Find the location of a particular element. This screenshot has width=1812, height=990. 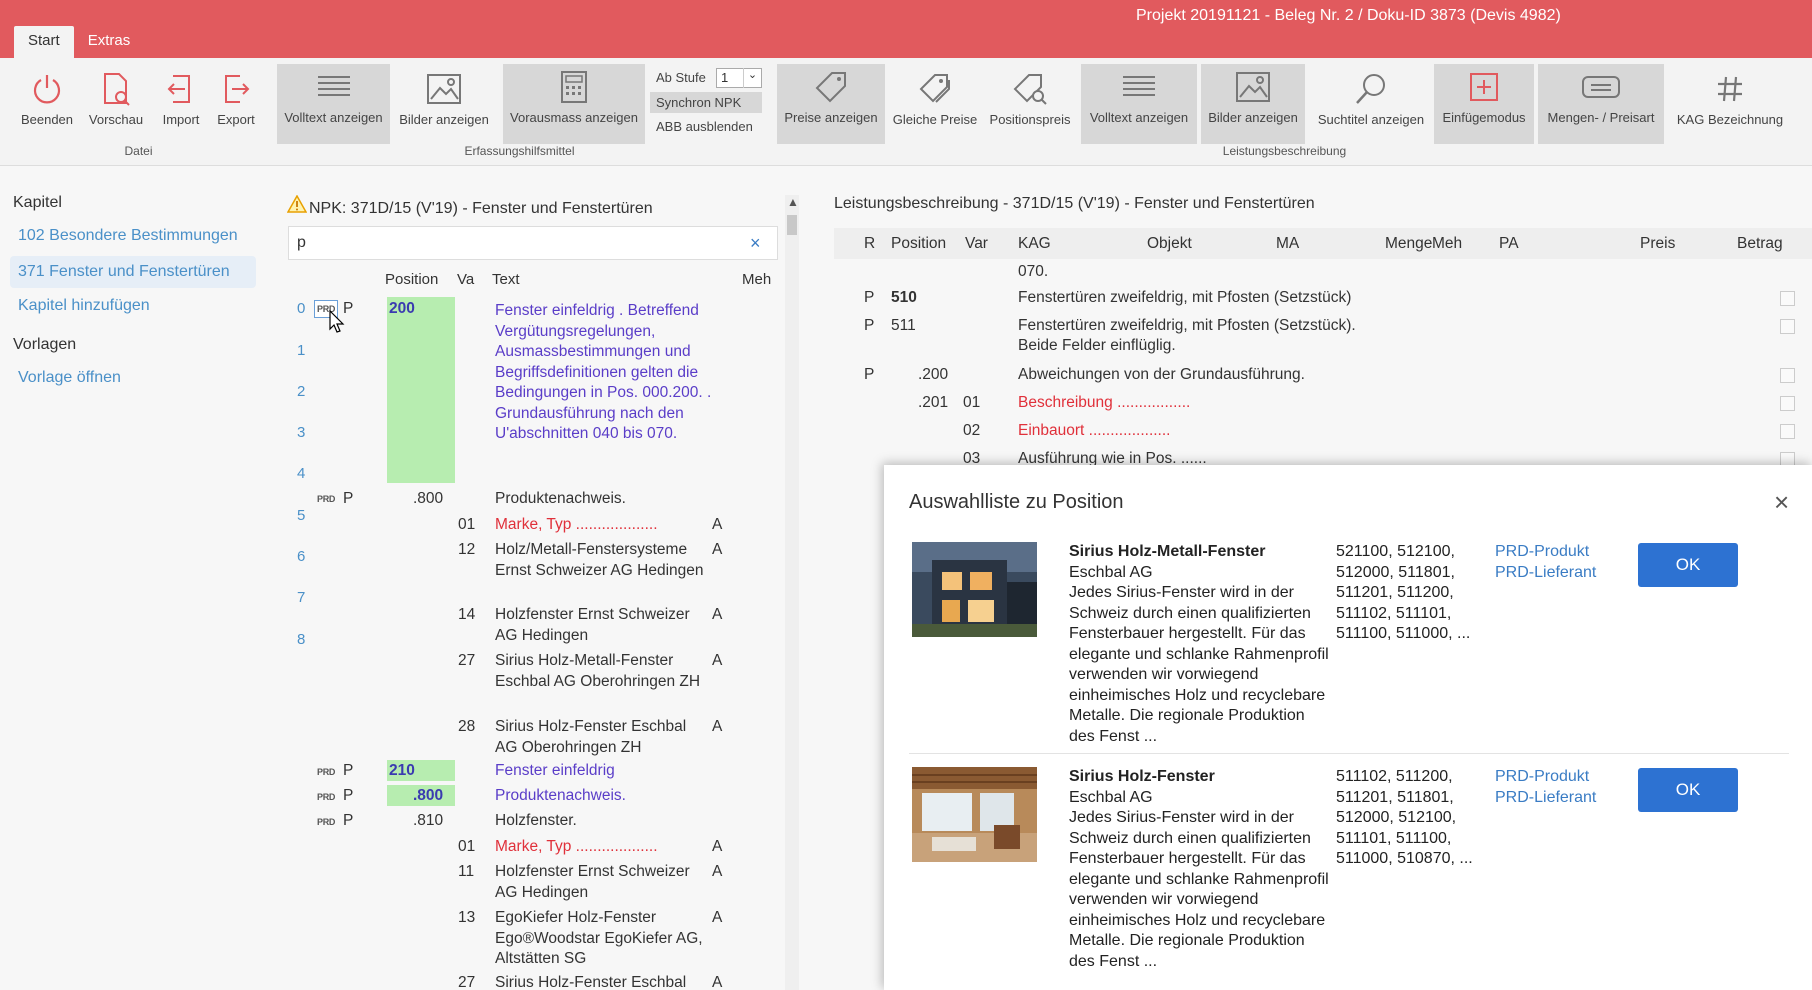

variant-number: 01 is located at coordinates (467, 524).